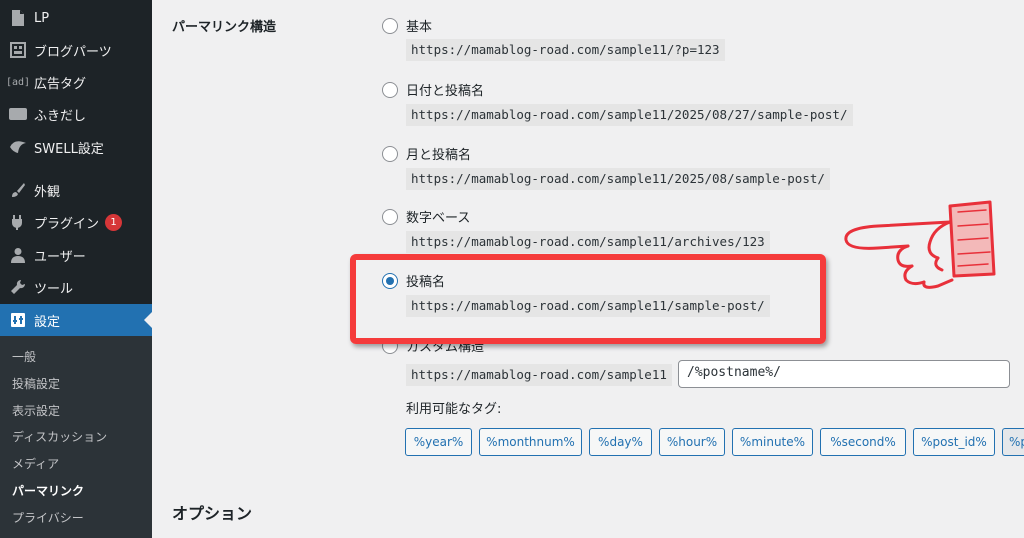  I want to click on highlight-box, so click(588, 299).